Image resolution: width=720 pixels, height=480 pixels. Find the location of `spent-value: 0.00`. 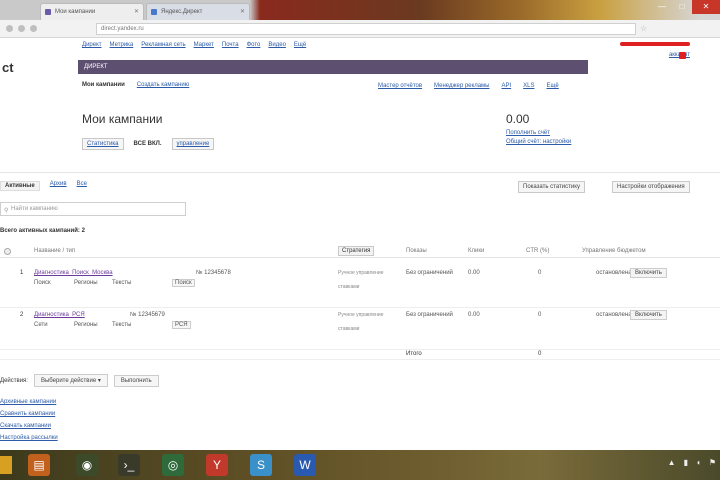

spent-value: 0.00 is located at coordinates (474, 273).